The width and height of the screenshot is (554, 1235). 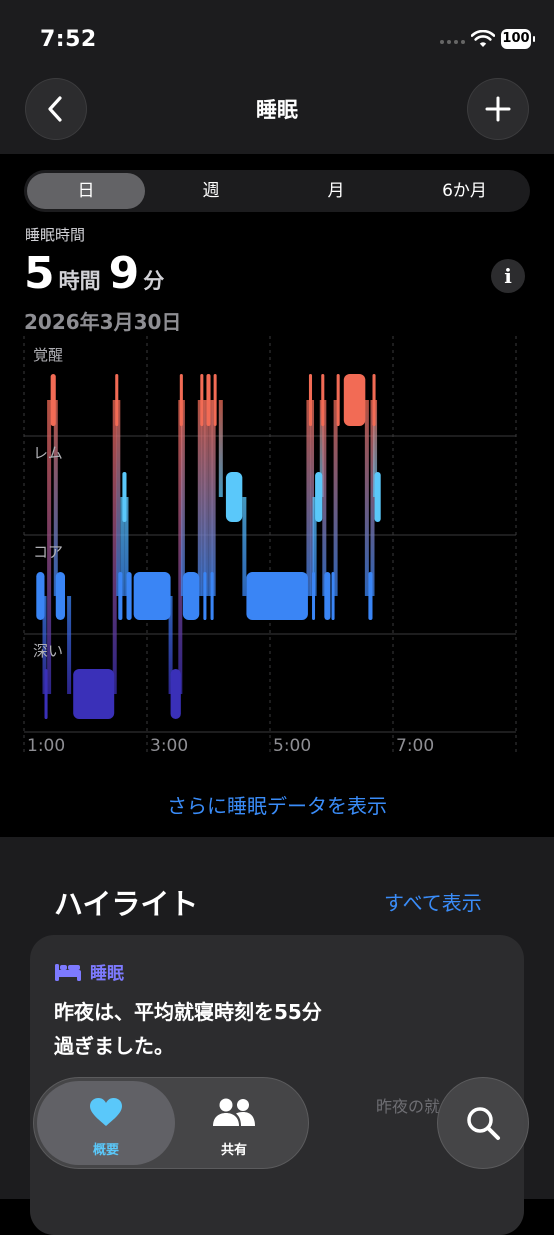 What do you see at coordinates (277, 115) in the screenshot?
I see `navigation-bar: 睡眠` at bounding box center [277, 115].